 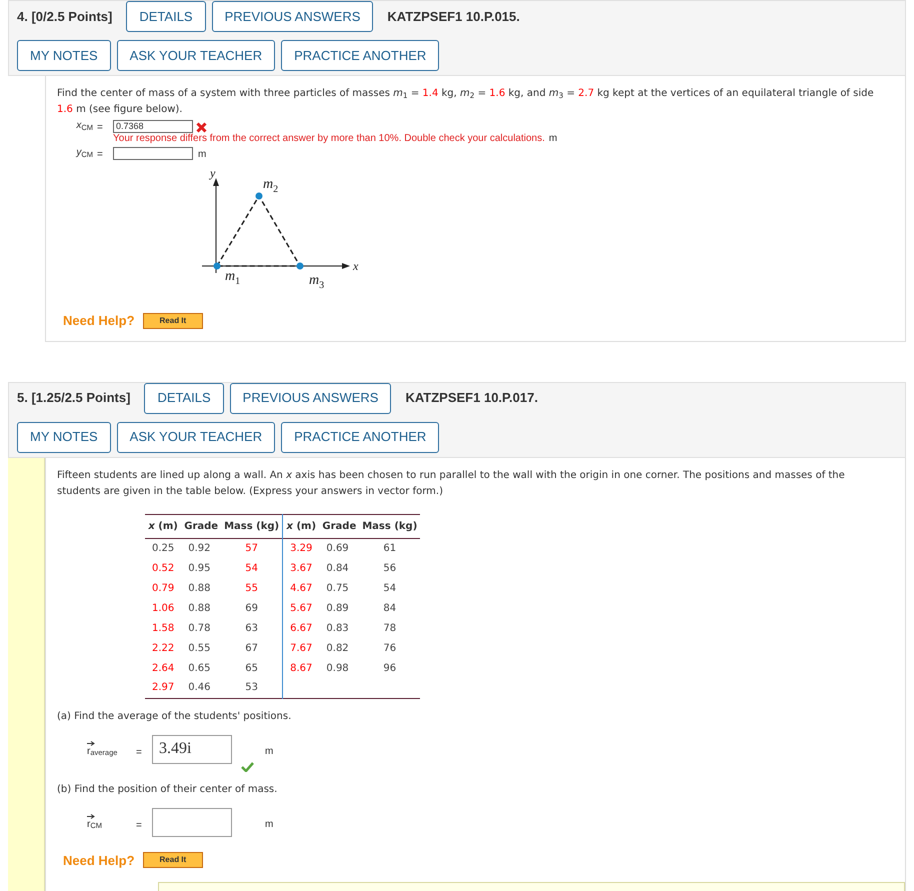 I want to click on table-cell: 67, so click(x=252, y=648).